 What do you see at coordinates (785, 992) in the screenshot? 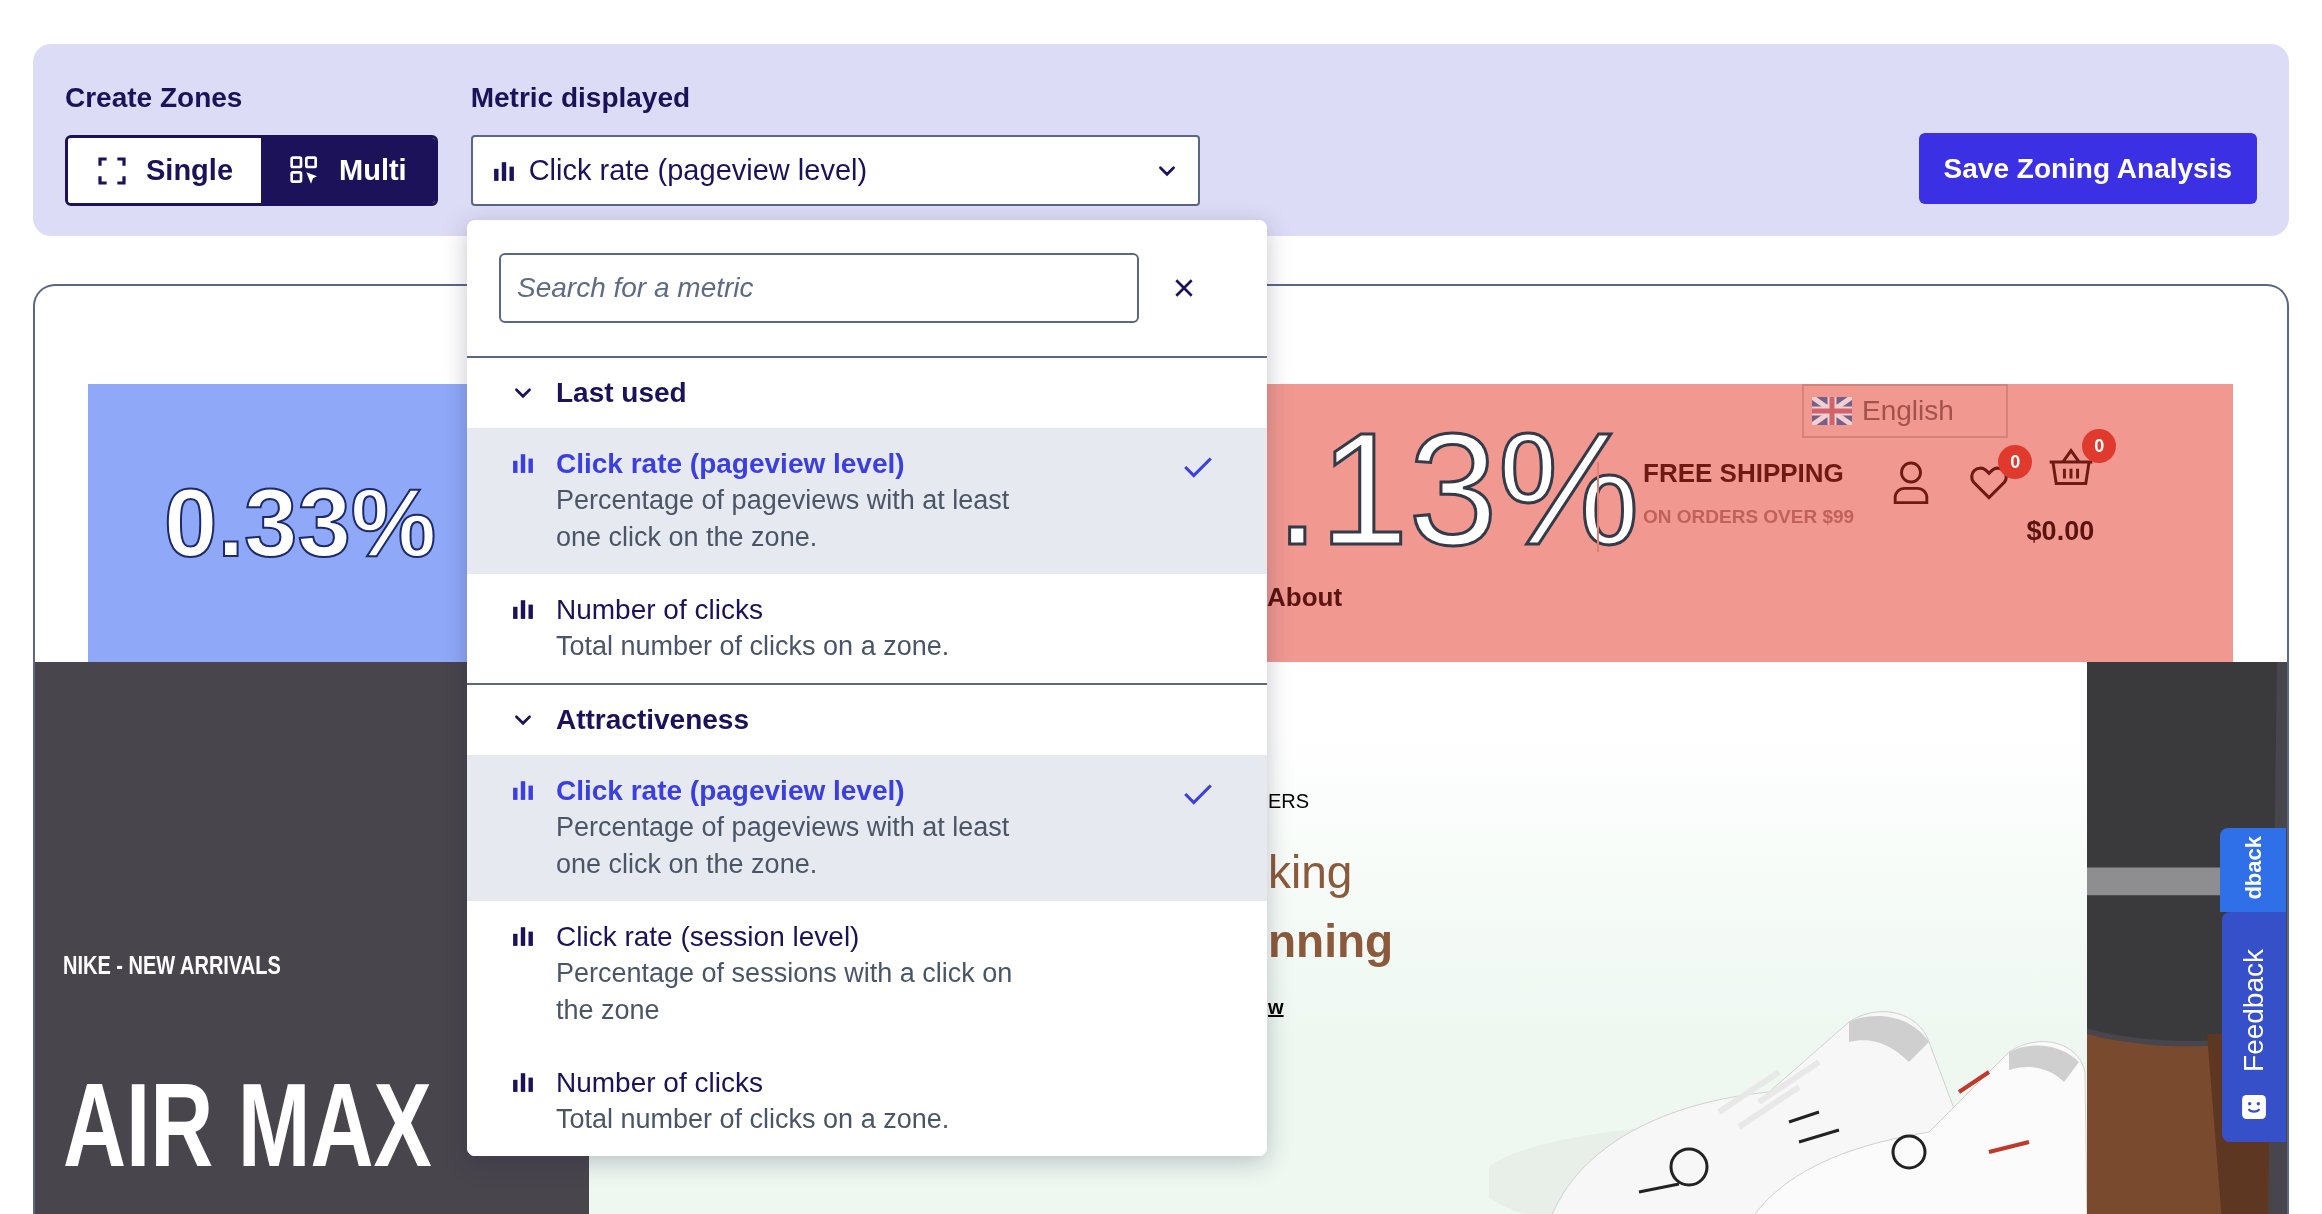
I see `option-description: Percentage of sessions with a click on the zone` at bounding box center [785, 992].